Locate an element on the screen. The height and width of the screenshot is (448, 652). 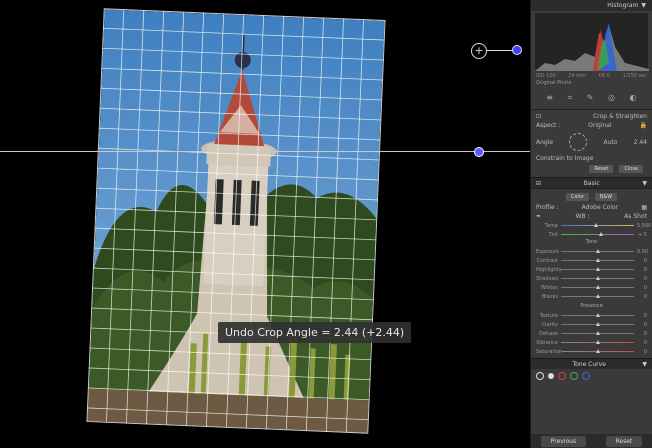
straighten-handle is located at coordinates (479, 152).